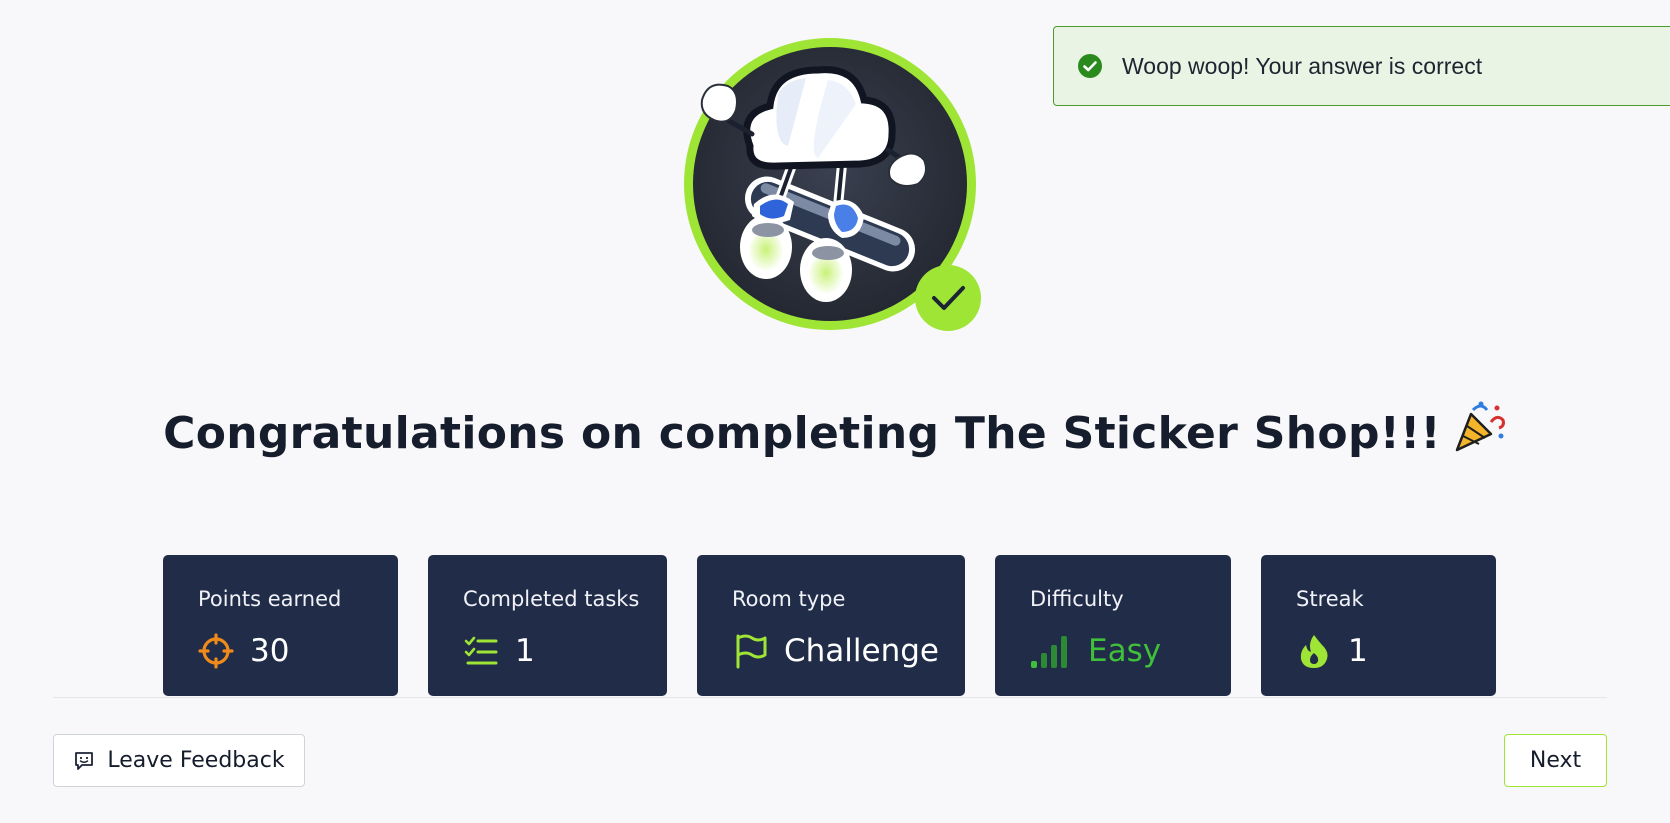 The width and height of the screenshot is (1670, 823). Describe the element at coordinates (280, 625) in the screenshot. I see `stat-card-points: Points earned 30` at that location.